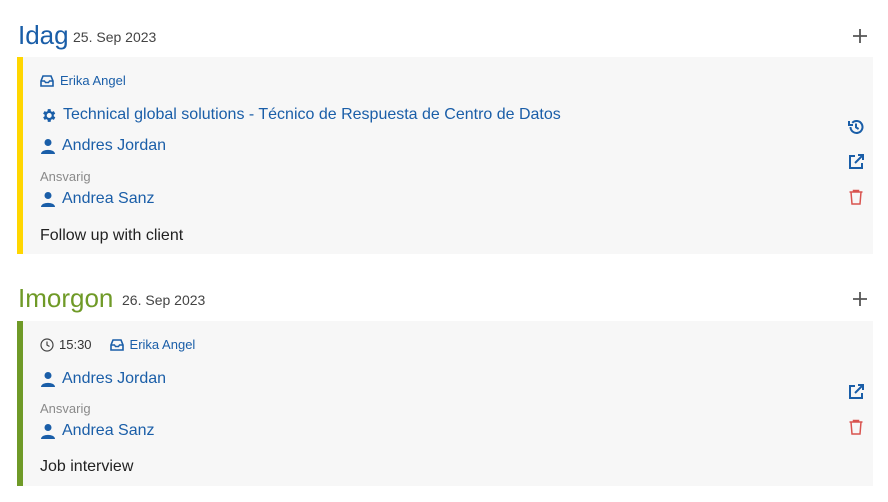 Image resolution: width=888 pixels, height=502 pixels. I want to click on day-date: 26. Sep 2023, so click(164, 300).